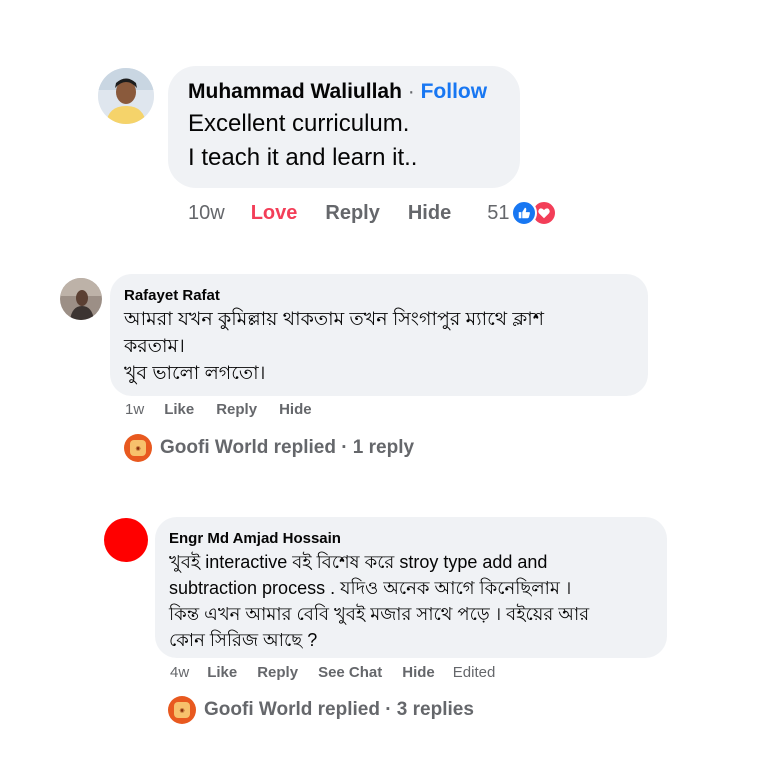 The height and width of the screenshot is (768, 768). I want to click on view-replies-link: ◉ Goofi World replied · 1 reply, so click(269, 448).